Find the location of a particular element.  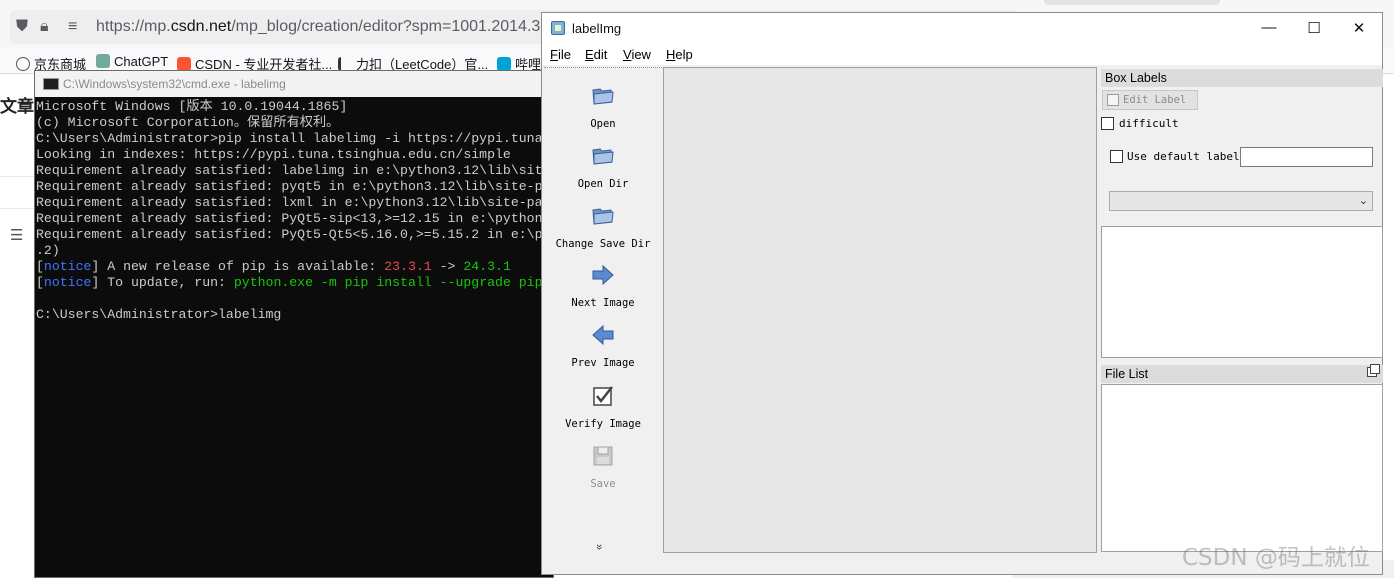

permissions-icon: ≡ is located at coordinates (72, 27).